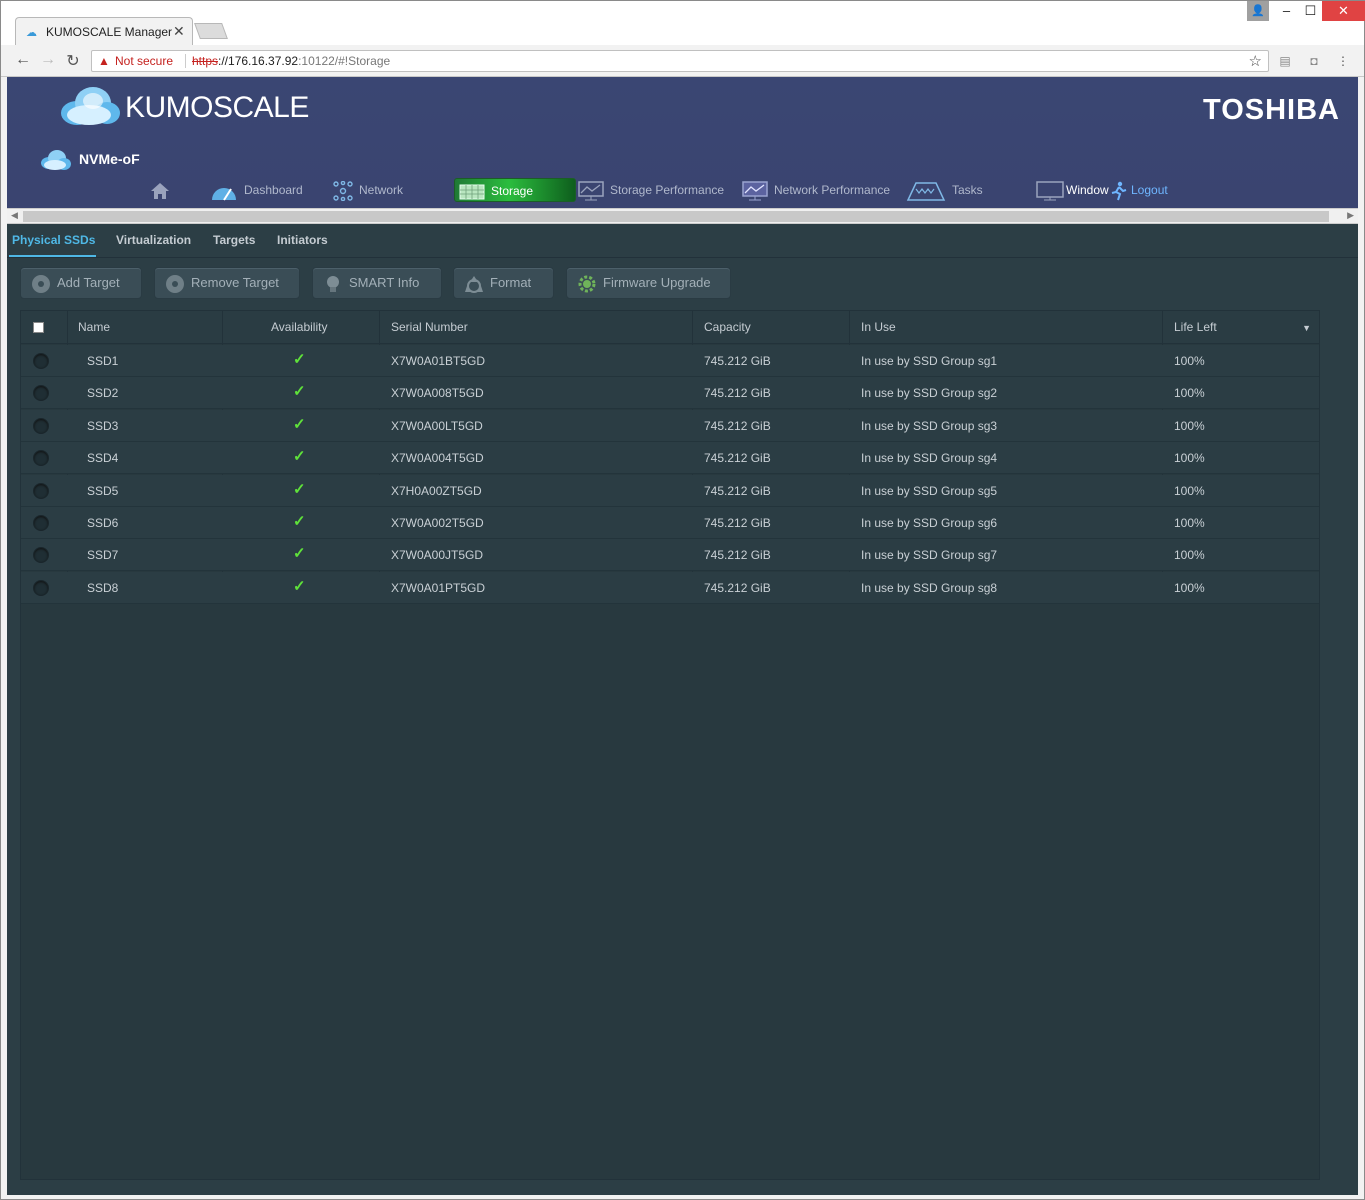 This screenshot has height=1200, width=1365. What do you see at coordinates (929, 523) in the screenshot?
I see `in-use-status: In use by SSD Group sg6` at bounding box center [929, 523].